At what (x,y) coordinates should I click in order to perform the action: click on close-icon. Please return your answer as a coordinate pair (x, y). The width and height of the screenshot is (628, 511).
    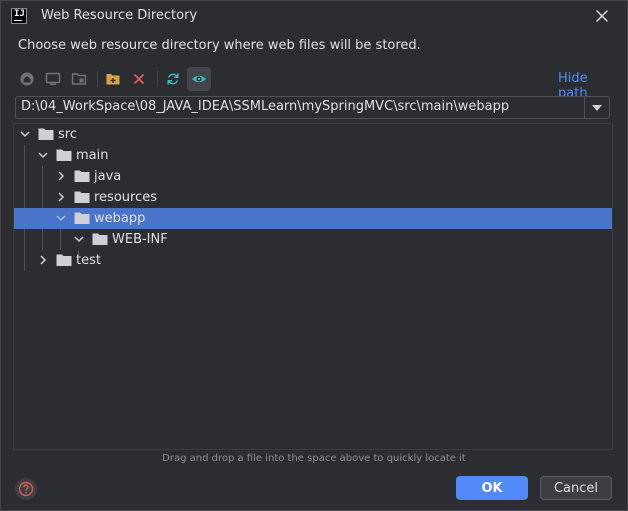
    Looking at the image, I should click on (602, 16).